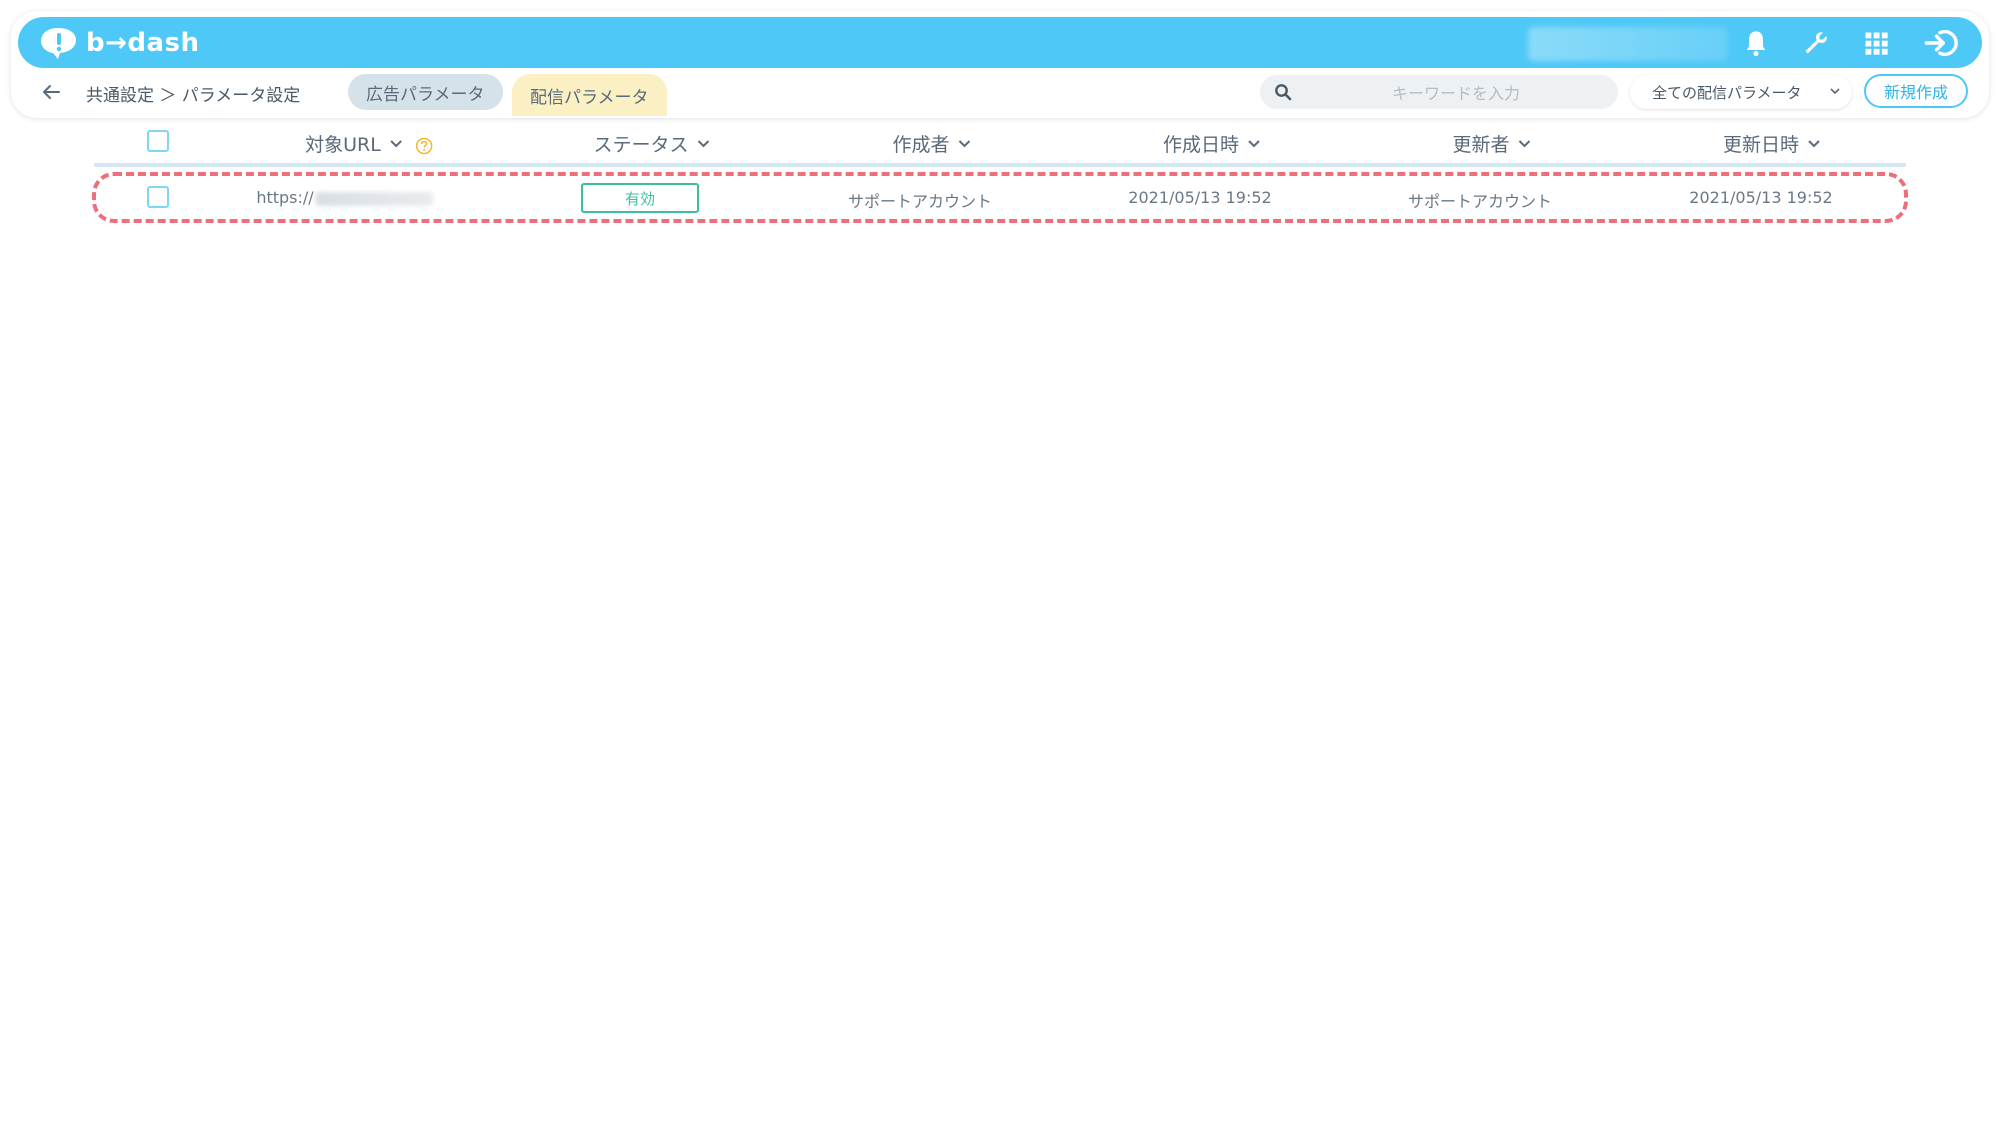  I want to click on cell-target-url: https://, so click(345, 197).